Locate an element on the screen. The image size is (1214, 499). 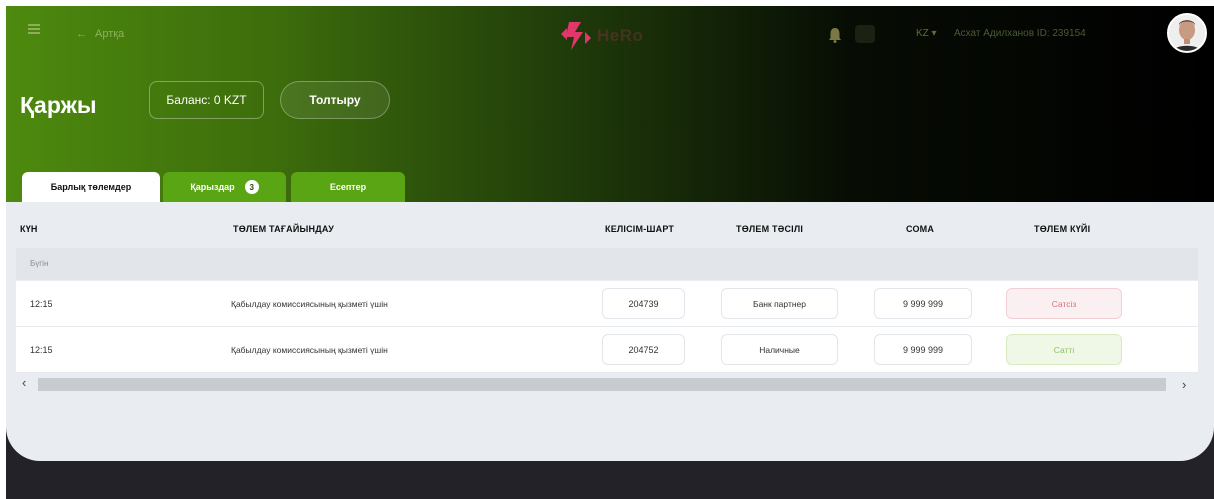
payment-method: Наличные is located at coordinates (779, 349).